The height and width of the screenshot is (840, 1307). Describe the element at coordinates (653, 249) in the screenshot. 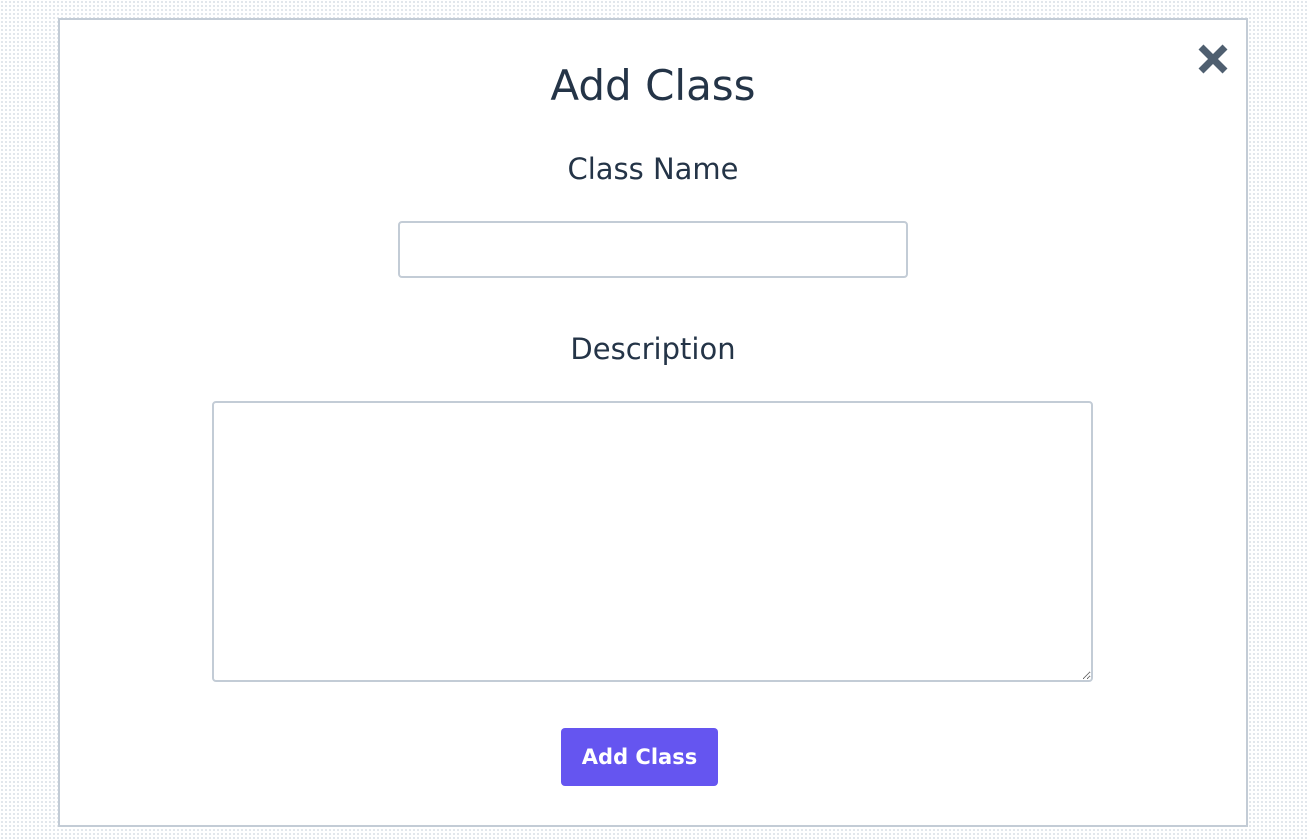

I see `class-name-input` at that location.